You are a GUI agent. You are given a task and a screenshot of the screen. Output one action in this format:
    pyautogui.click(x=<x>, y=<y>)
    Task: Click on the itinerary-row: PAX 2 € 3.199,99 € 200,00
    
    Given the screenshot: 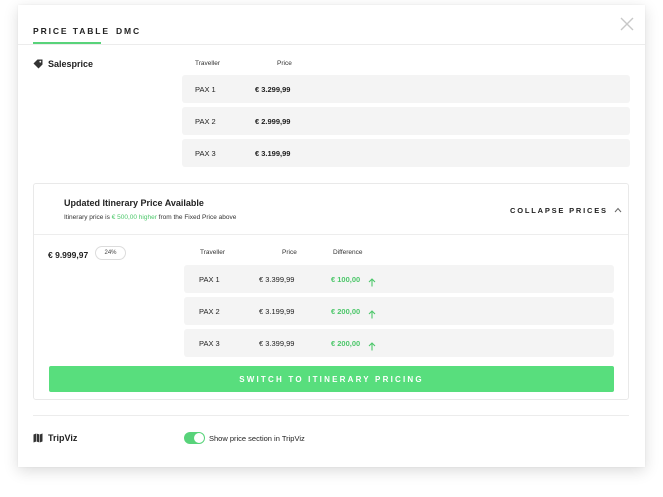 What is the action you would take?
    pyautogui.click(x=399, y=311)
    